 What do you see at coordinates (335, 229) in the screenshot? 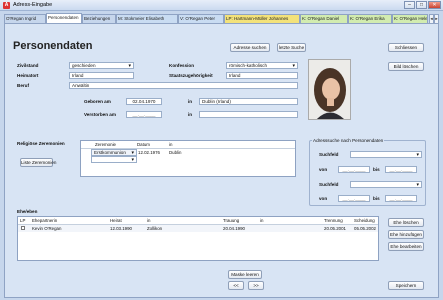
I see `table-cell-trennung: 20.05.2001` at bounding box center [335, 229].